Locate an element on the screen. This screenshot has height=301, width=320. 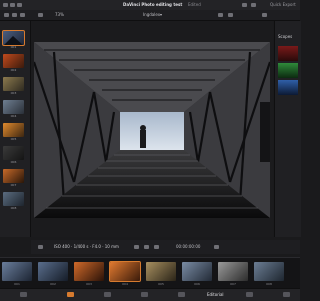
bin-item-label: 002 is located at coordinates (13, 70).